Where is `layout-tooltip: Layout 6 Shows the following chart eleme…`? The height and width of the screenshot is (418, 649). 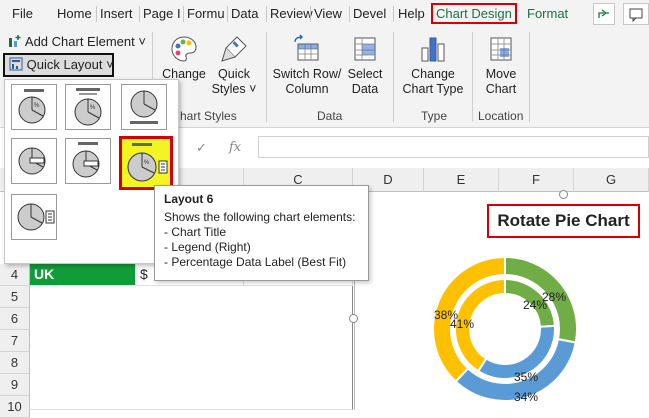 layout-tooltip: Layout 6 Shows the following chart eleme… is located at coordinates (261, 233).